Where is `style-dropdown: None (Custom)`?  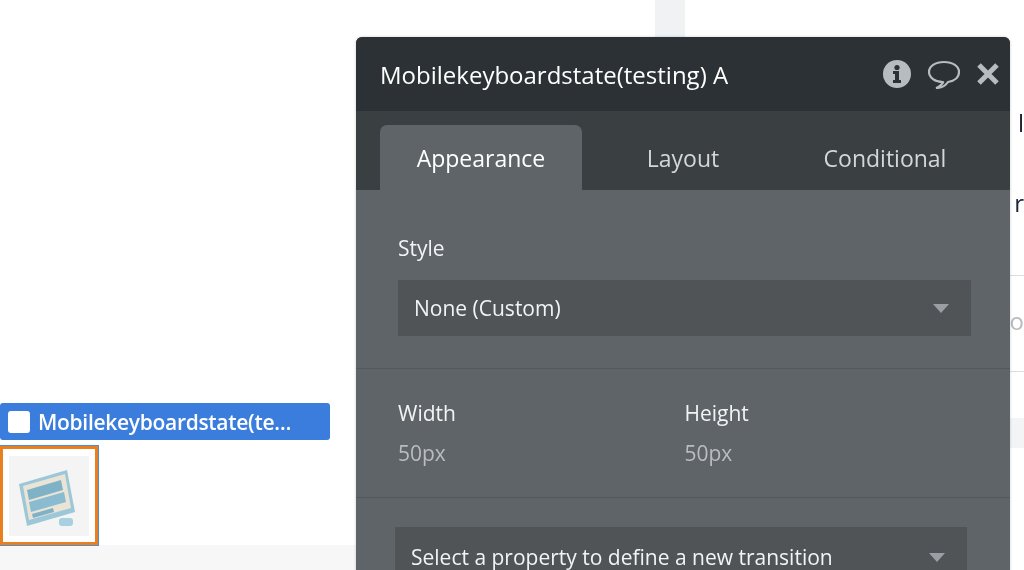
style-dropdown: None (Custom) is located at coordinates (684, 308).